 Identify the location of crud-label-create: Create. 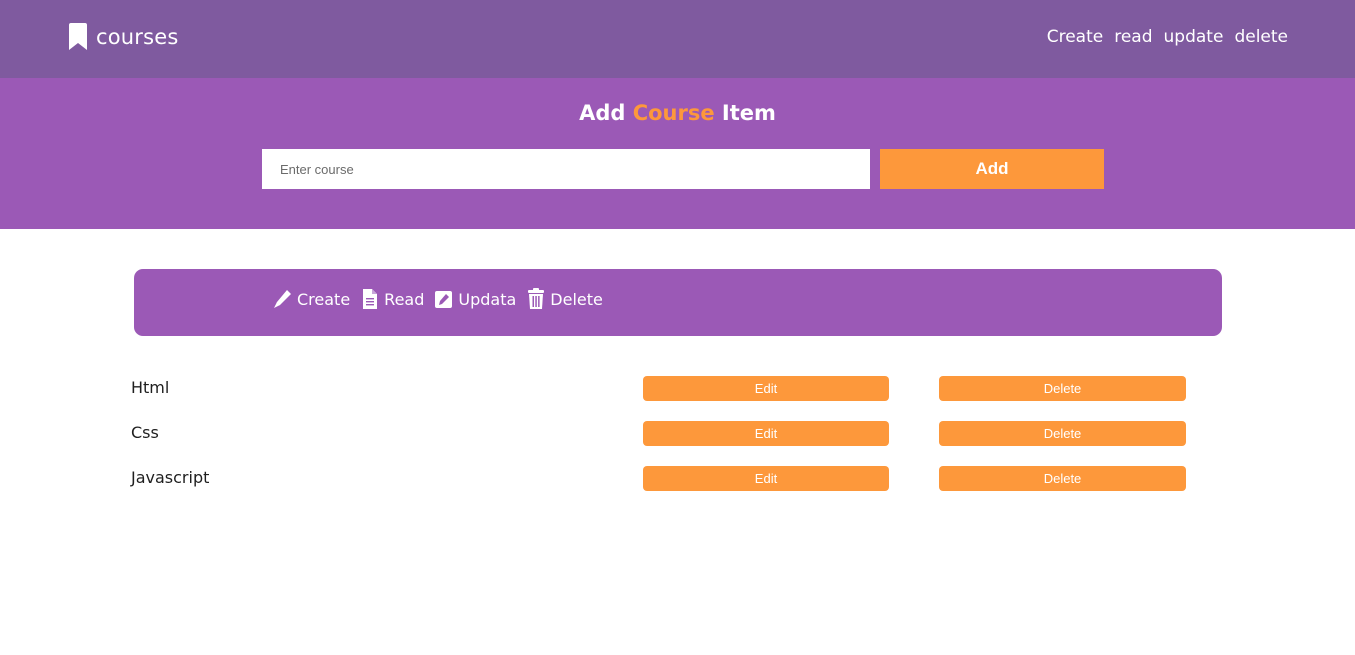
(324, 299).